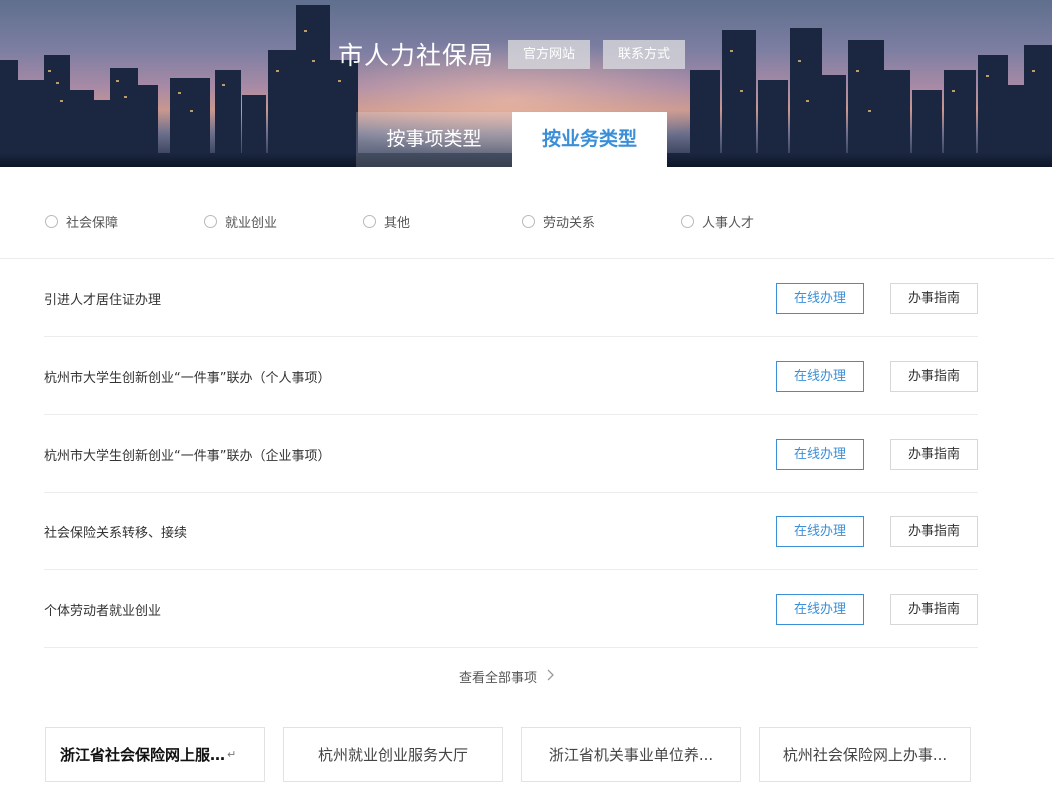 This screenshot has width=1054, height=788. I want to click on quick-link-hz-employment-hall: 杭州就业创业服务大厅, so click(393, 754).